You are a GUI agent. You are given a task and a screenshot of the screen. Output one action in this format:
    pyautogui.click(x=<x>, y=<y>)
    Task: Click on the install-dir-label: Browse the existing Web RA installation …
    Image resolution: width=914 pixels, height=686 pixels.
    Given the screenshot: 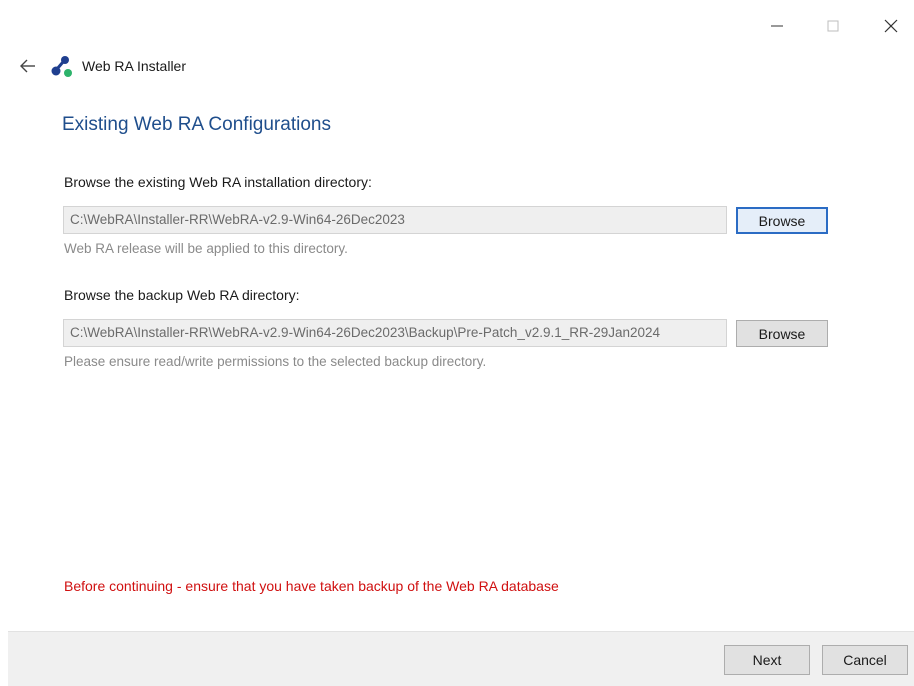 What is the action you would take?
    pyautogui.click(x=218, y=182)
    